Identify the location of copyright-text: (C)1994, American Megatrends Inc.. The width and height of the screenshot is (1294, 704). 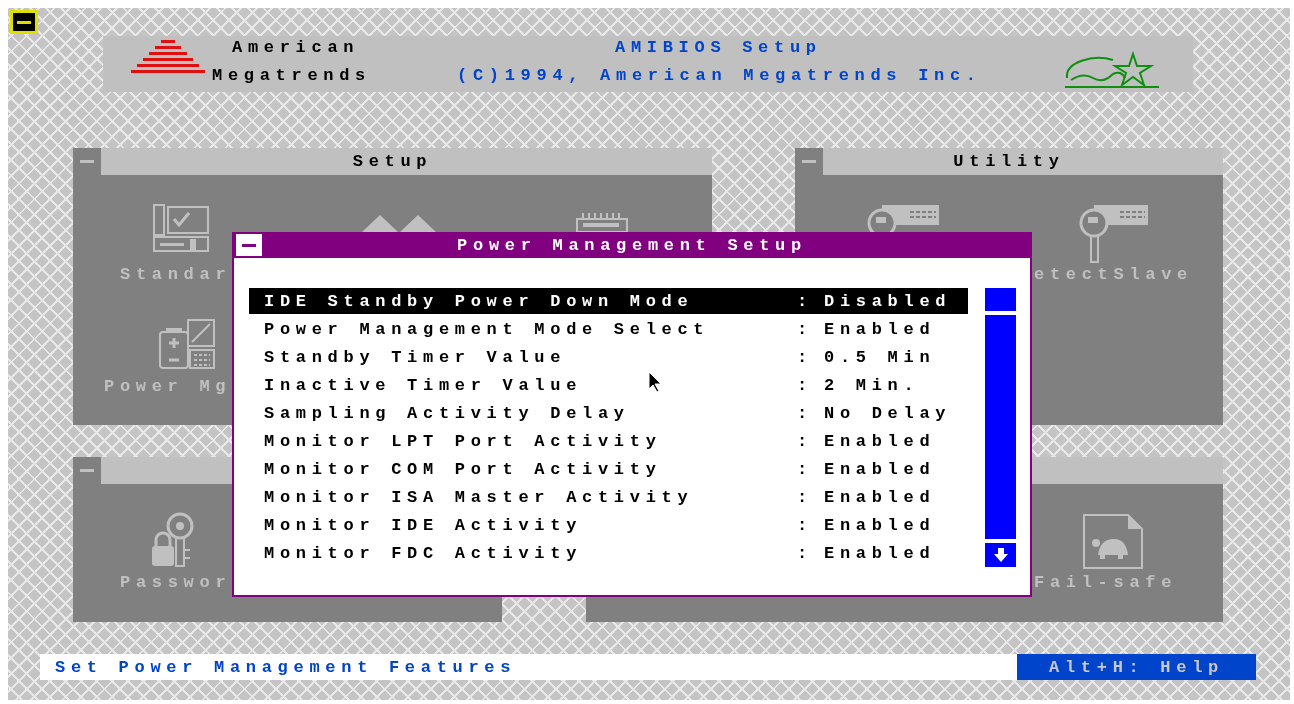
(719, 76).